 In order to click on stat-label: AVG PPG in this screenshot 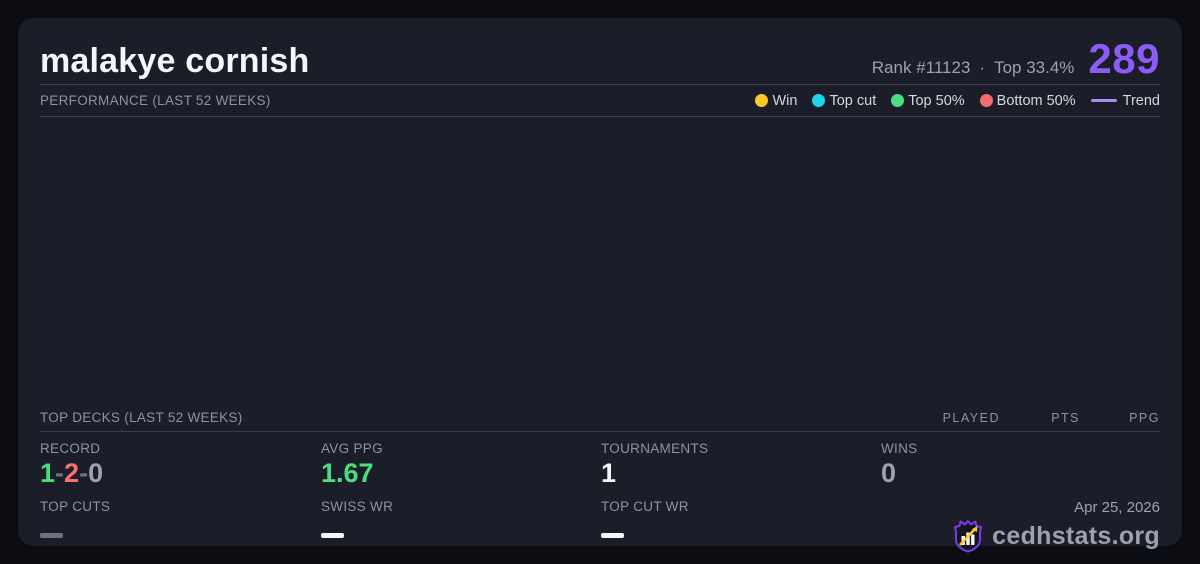, I will do `click(352, 448)`.